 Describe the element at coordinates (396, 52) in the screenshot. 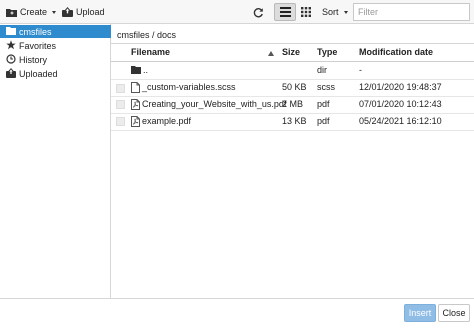

I see `column-header-modification-date: Modification date` at that location.